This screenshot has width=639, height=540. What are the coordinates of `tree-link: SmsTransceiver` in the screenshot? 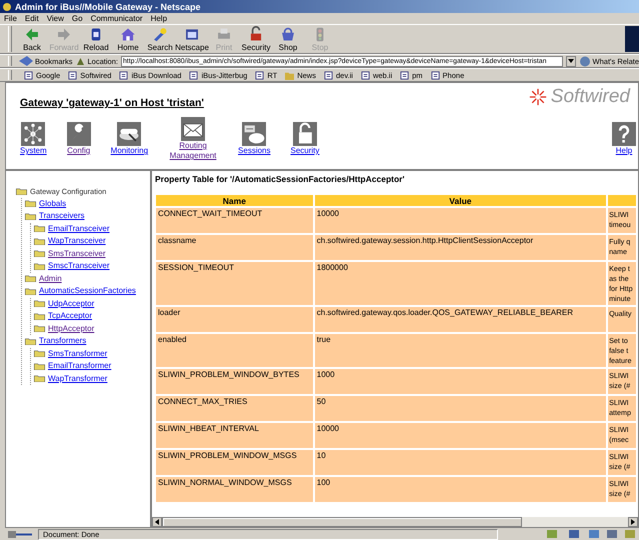 It's located at (77, 253).